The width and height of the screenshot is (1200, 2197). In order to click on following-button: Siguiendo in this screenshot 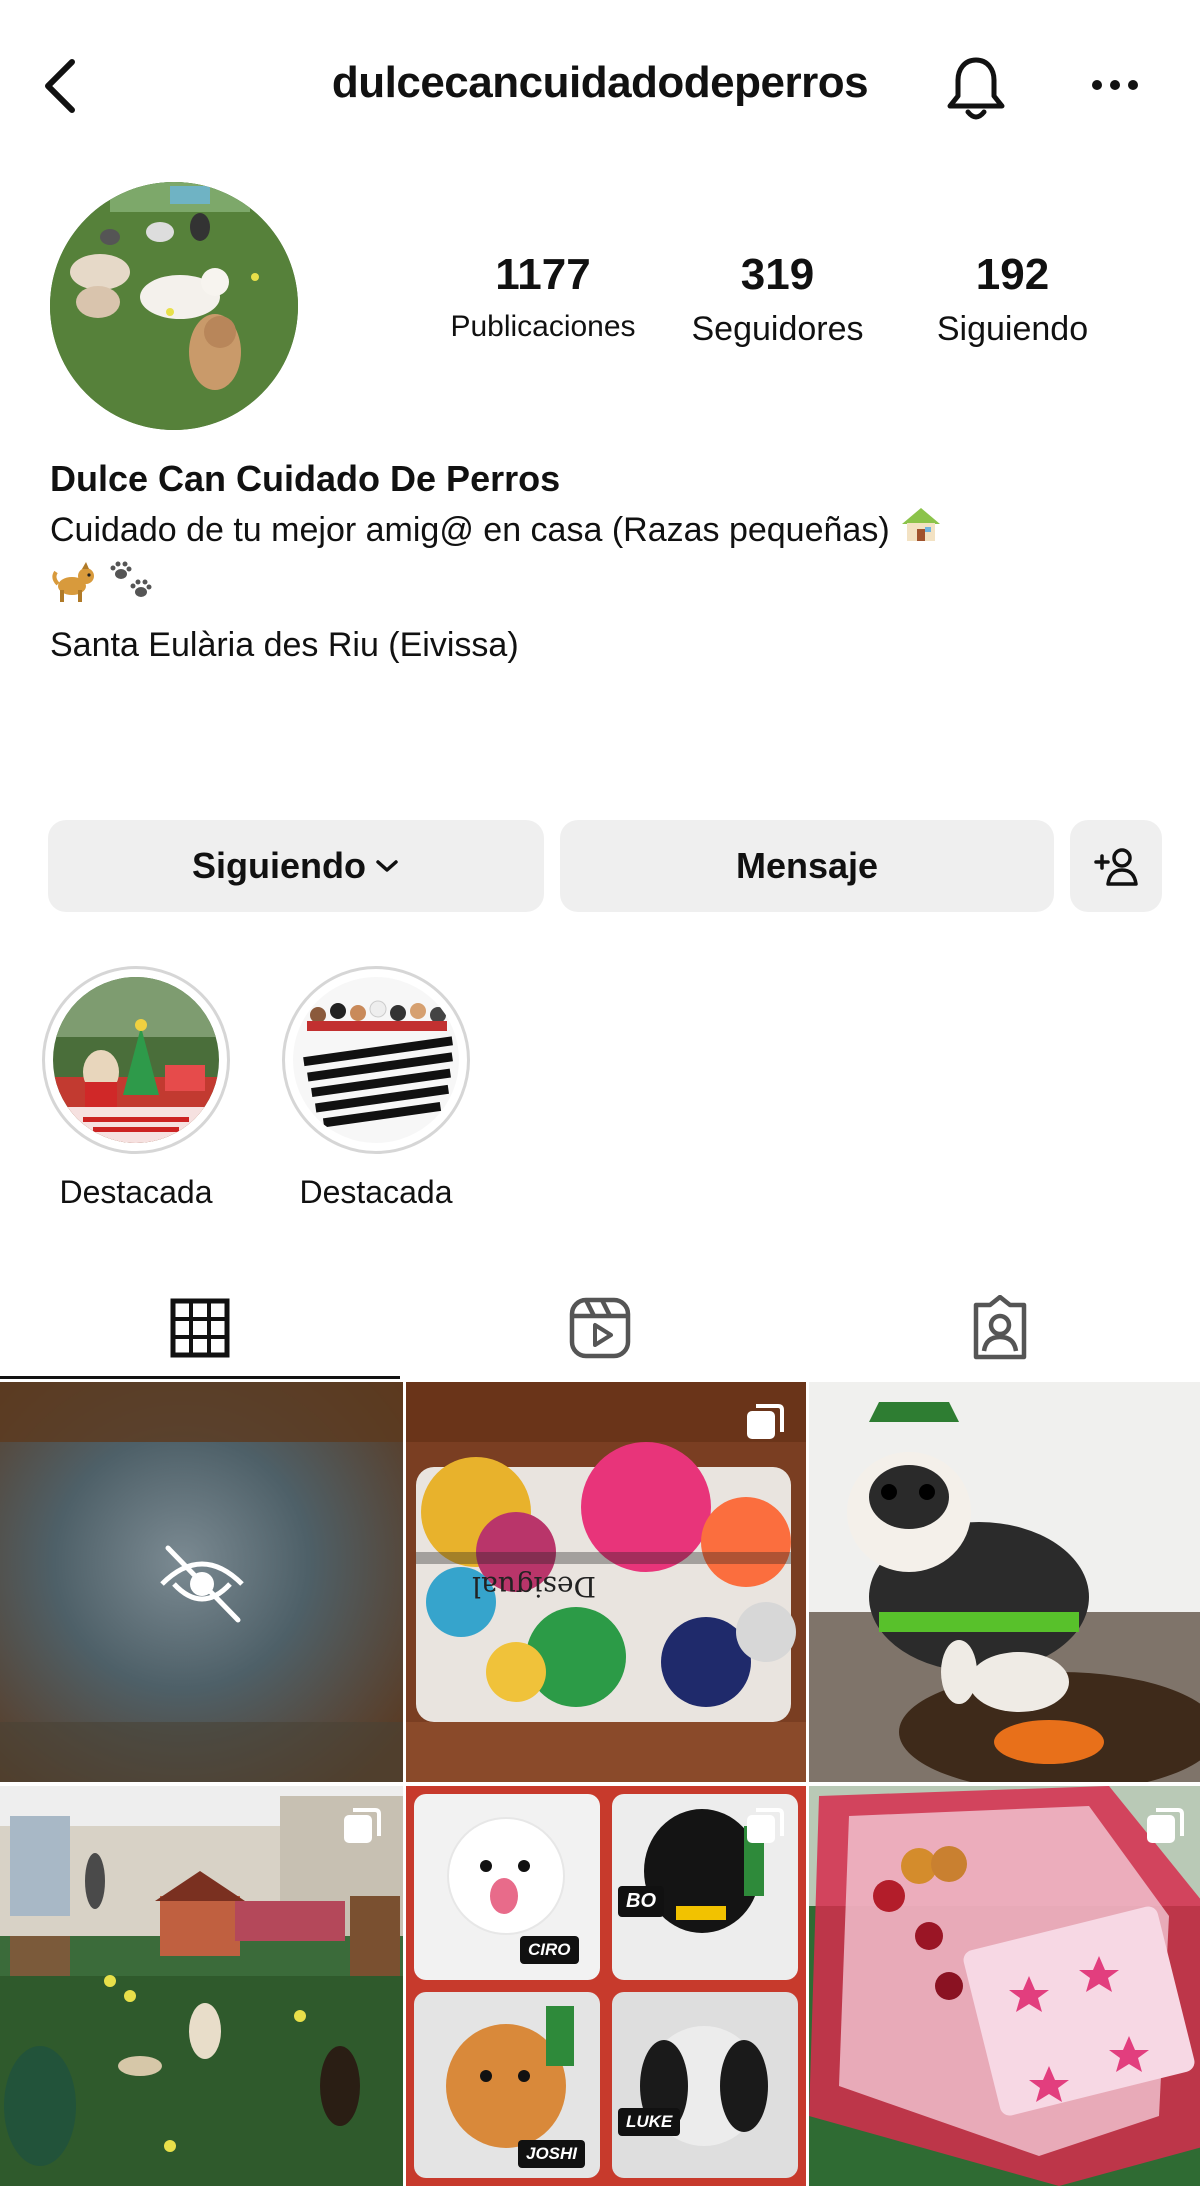, I will do `click(296, 866)`.